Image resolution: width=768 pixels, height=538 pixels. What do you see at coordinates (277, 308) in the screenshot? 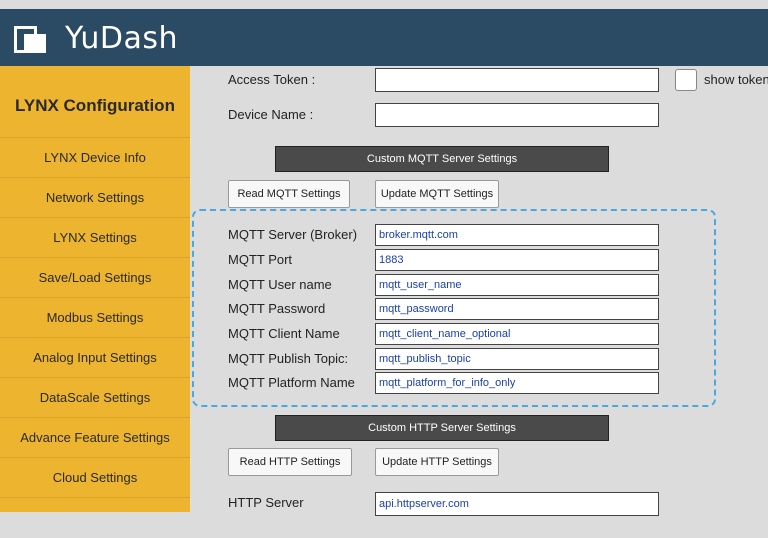
I see `mqtt-password-label: MQTT Password` at bounding box center [277, 308].